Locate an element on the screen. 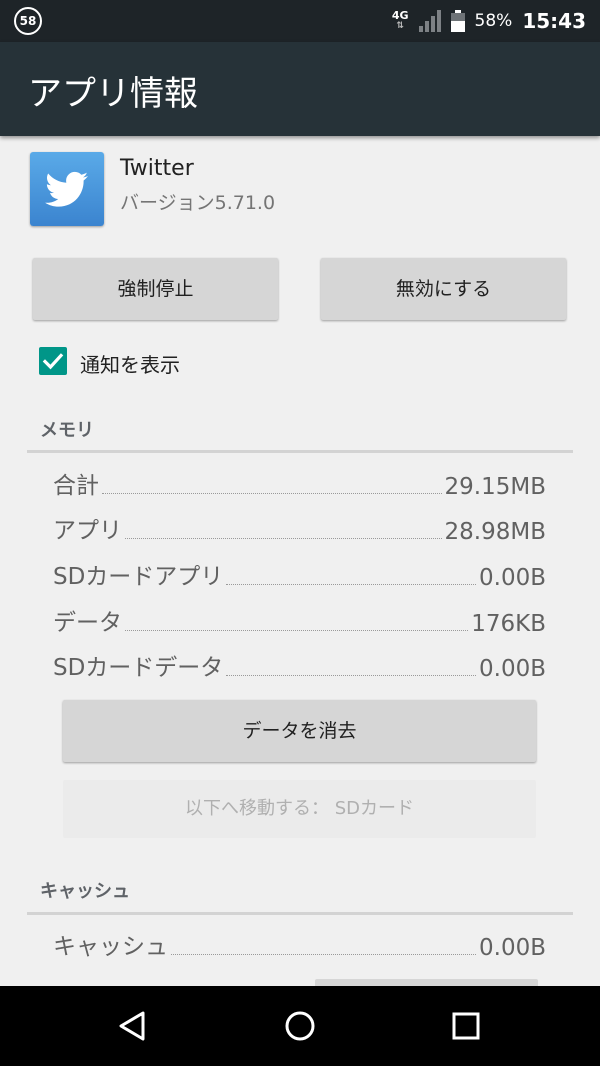  notification-badge-icon: 58 is located at coordinates (28, 21).